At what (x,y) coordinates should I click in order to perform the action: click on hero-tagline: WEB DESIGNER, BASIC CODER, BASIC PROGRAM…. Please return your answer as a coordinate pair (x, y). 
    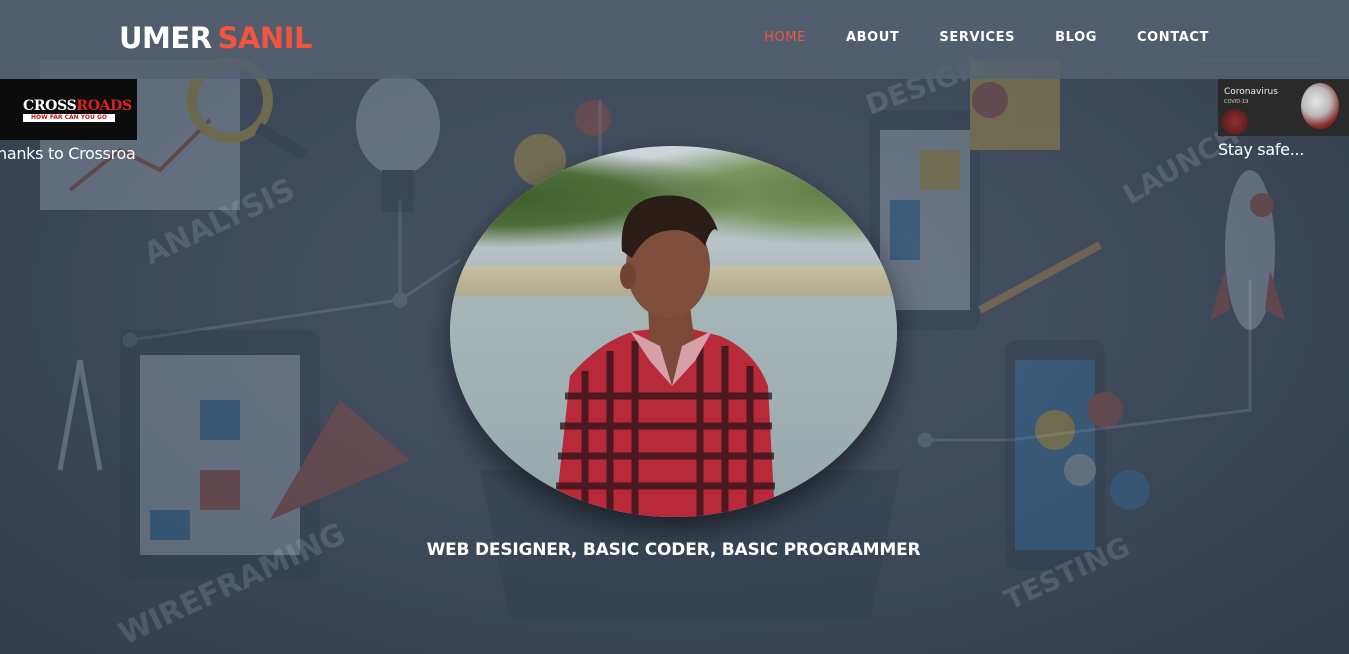
    Looking at the image, I should click on (673, 550).